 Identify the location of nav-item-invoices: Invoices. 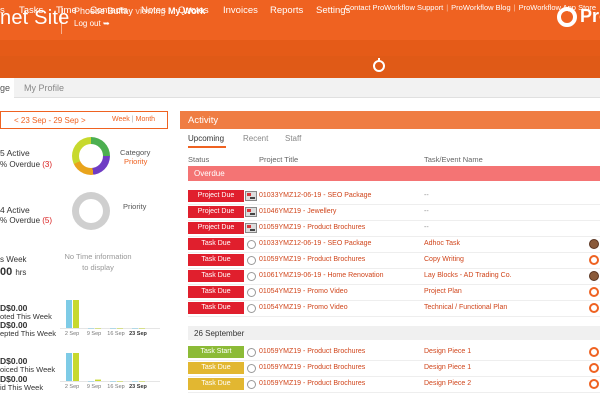
(240, 10).